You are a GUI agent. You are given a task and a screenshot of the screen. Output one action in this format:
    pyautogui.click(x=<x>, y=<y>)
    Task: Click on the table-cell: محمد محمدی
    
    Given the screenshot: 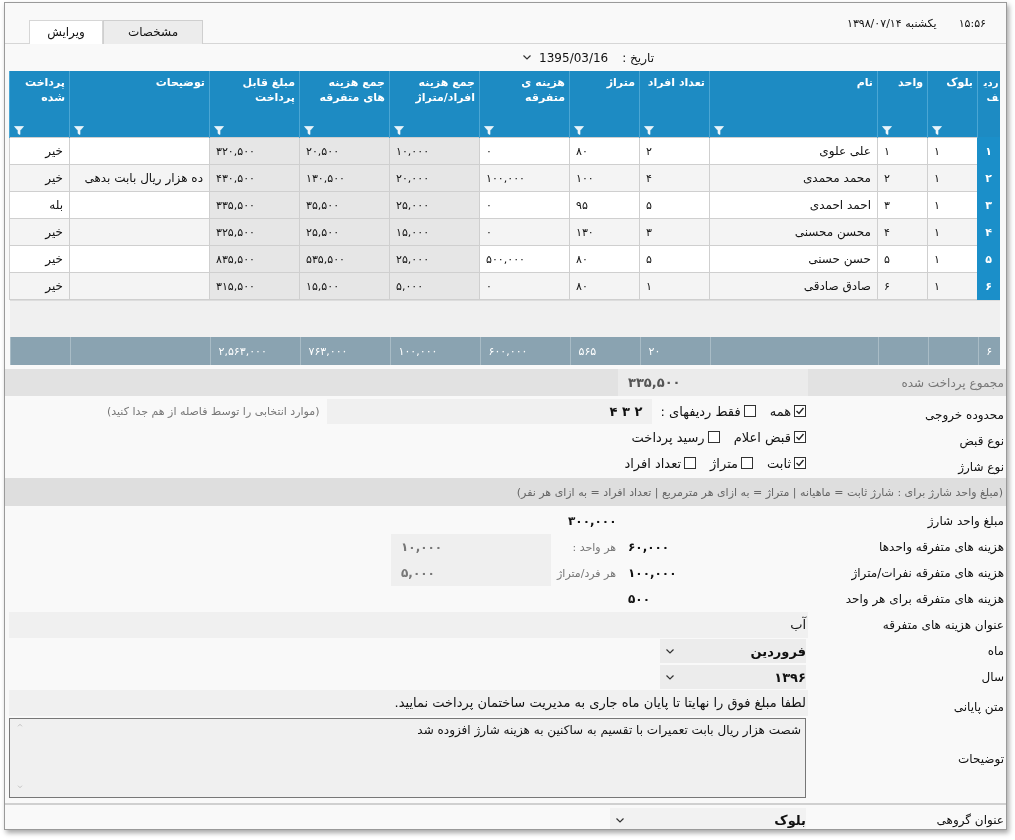 What is the action you would take?
    pyautogui.click(x=793, y=178)
    